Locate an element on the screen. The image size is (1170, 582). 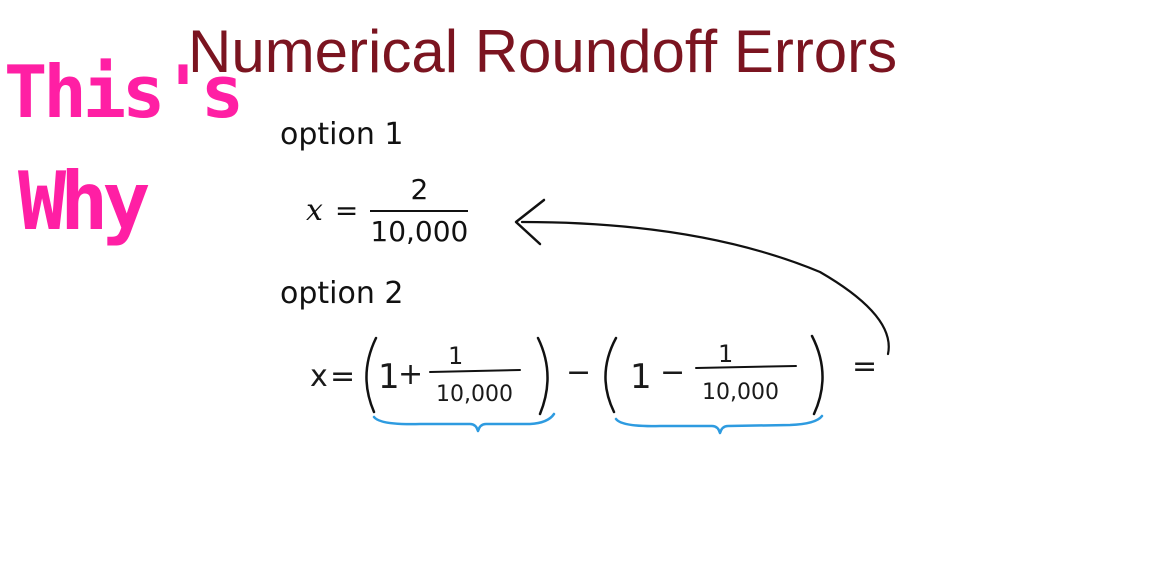
arrow-curve is located at coordinates (705, 288).